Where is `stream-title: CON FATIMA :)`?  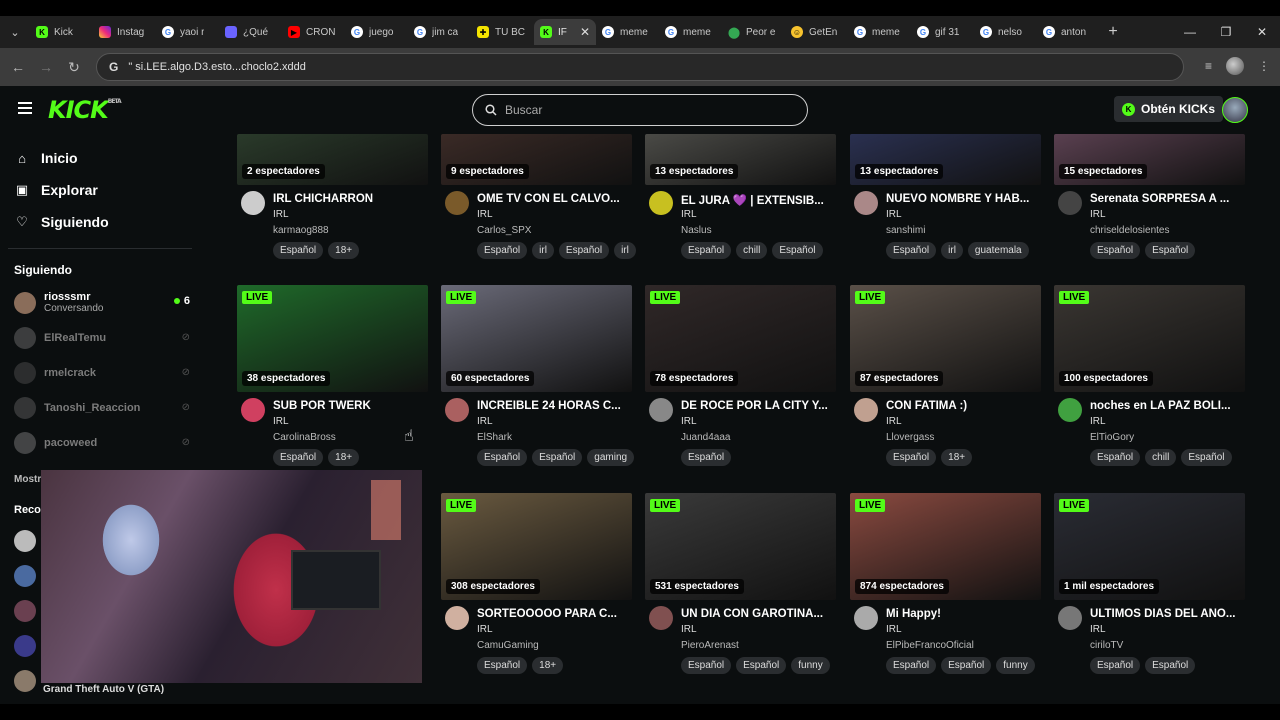
stream-title: CON FATIMA :) is located at coordinates (963, 406).